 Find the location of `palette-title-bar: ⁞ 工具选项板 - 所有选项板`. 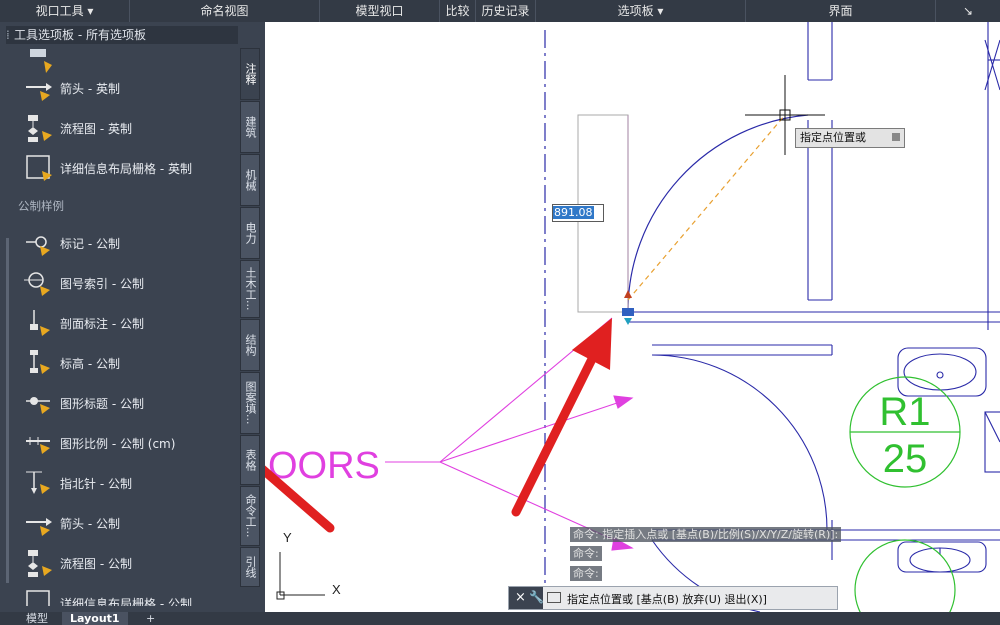

palette-title-bar: ⁞ 工具选项板 - 所有选项板 is located at coordinates (122, 35).